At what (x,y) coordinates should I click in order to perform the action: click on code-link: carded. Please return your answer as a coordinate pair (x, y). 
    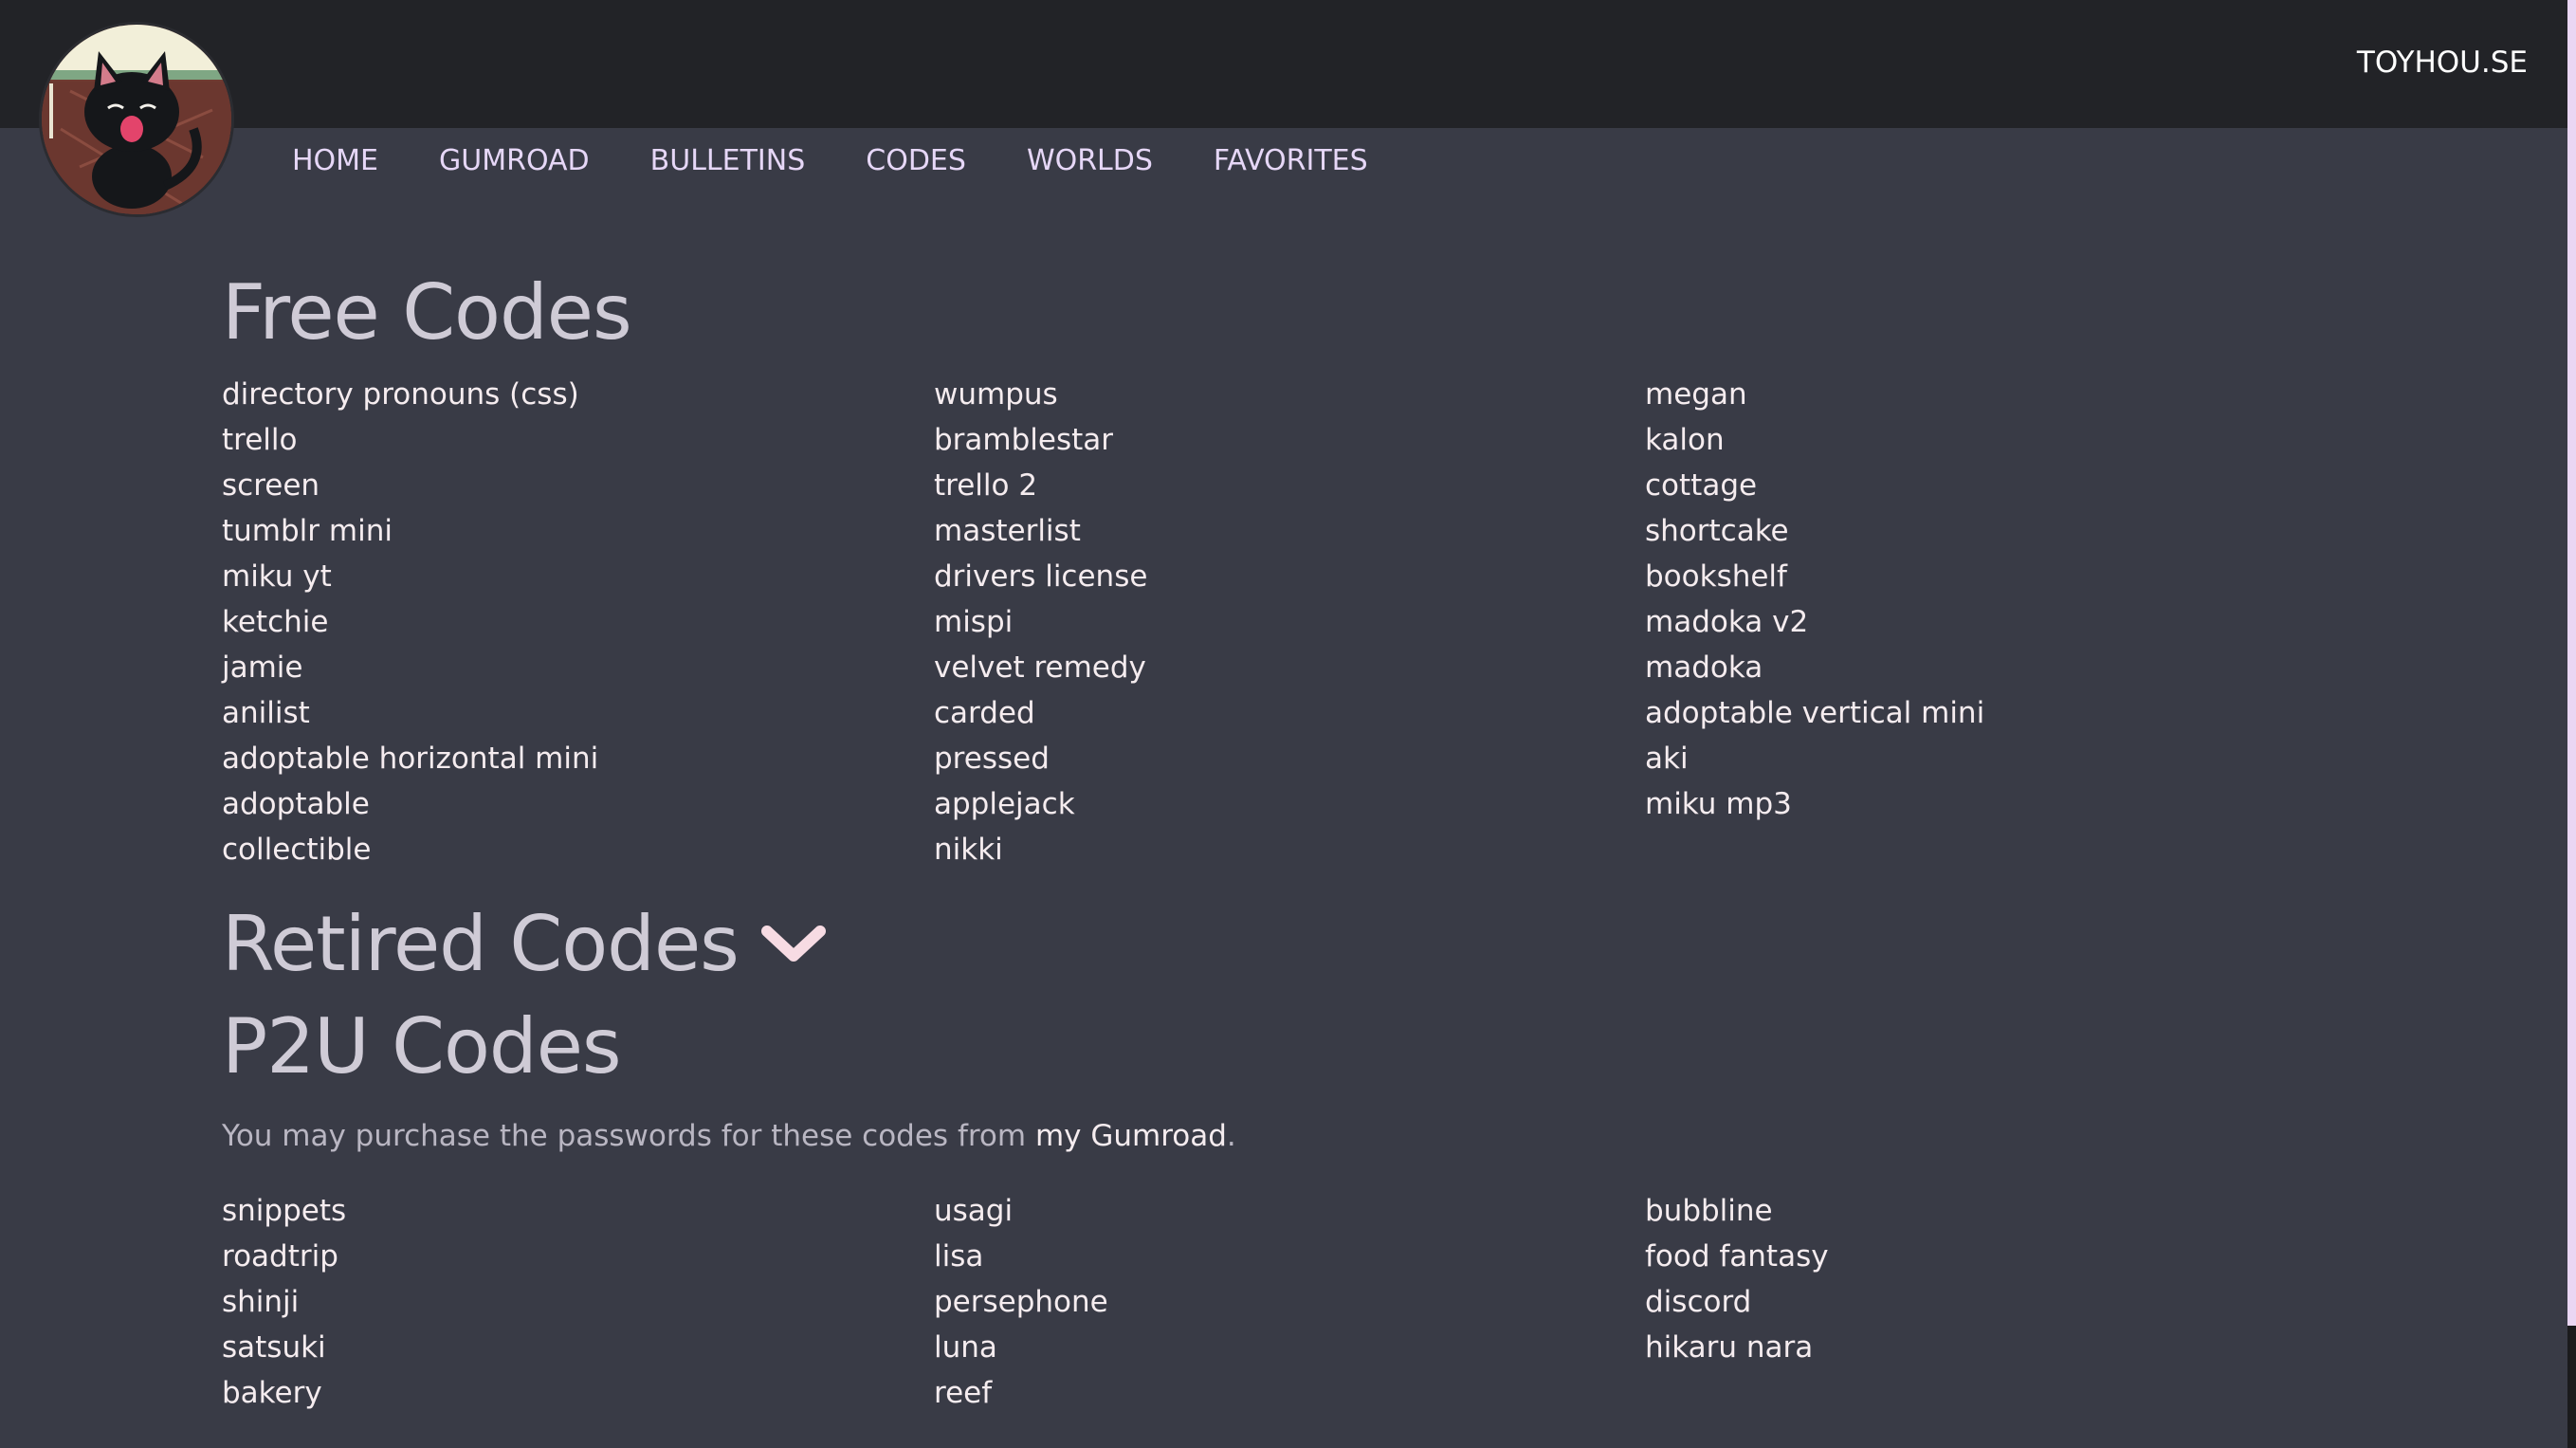
    Looking at the image, I should click on (1289, 713).